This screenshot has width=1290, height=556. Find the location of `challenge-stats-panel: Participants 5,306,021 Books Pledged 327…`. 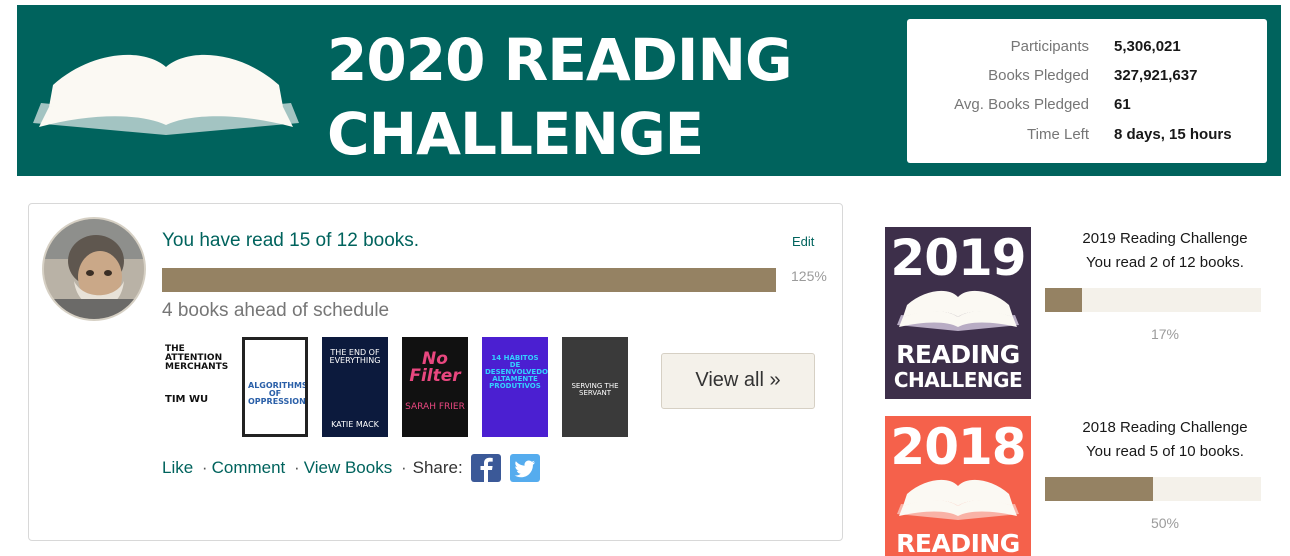

challenge-stats-panel: Participants 5,306,021 Books Pledged 327… is located at coordinates (1087, 91).